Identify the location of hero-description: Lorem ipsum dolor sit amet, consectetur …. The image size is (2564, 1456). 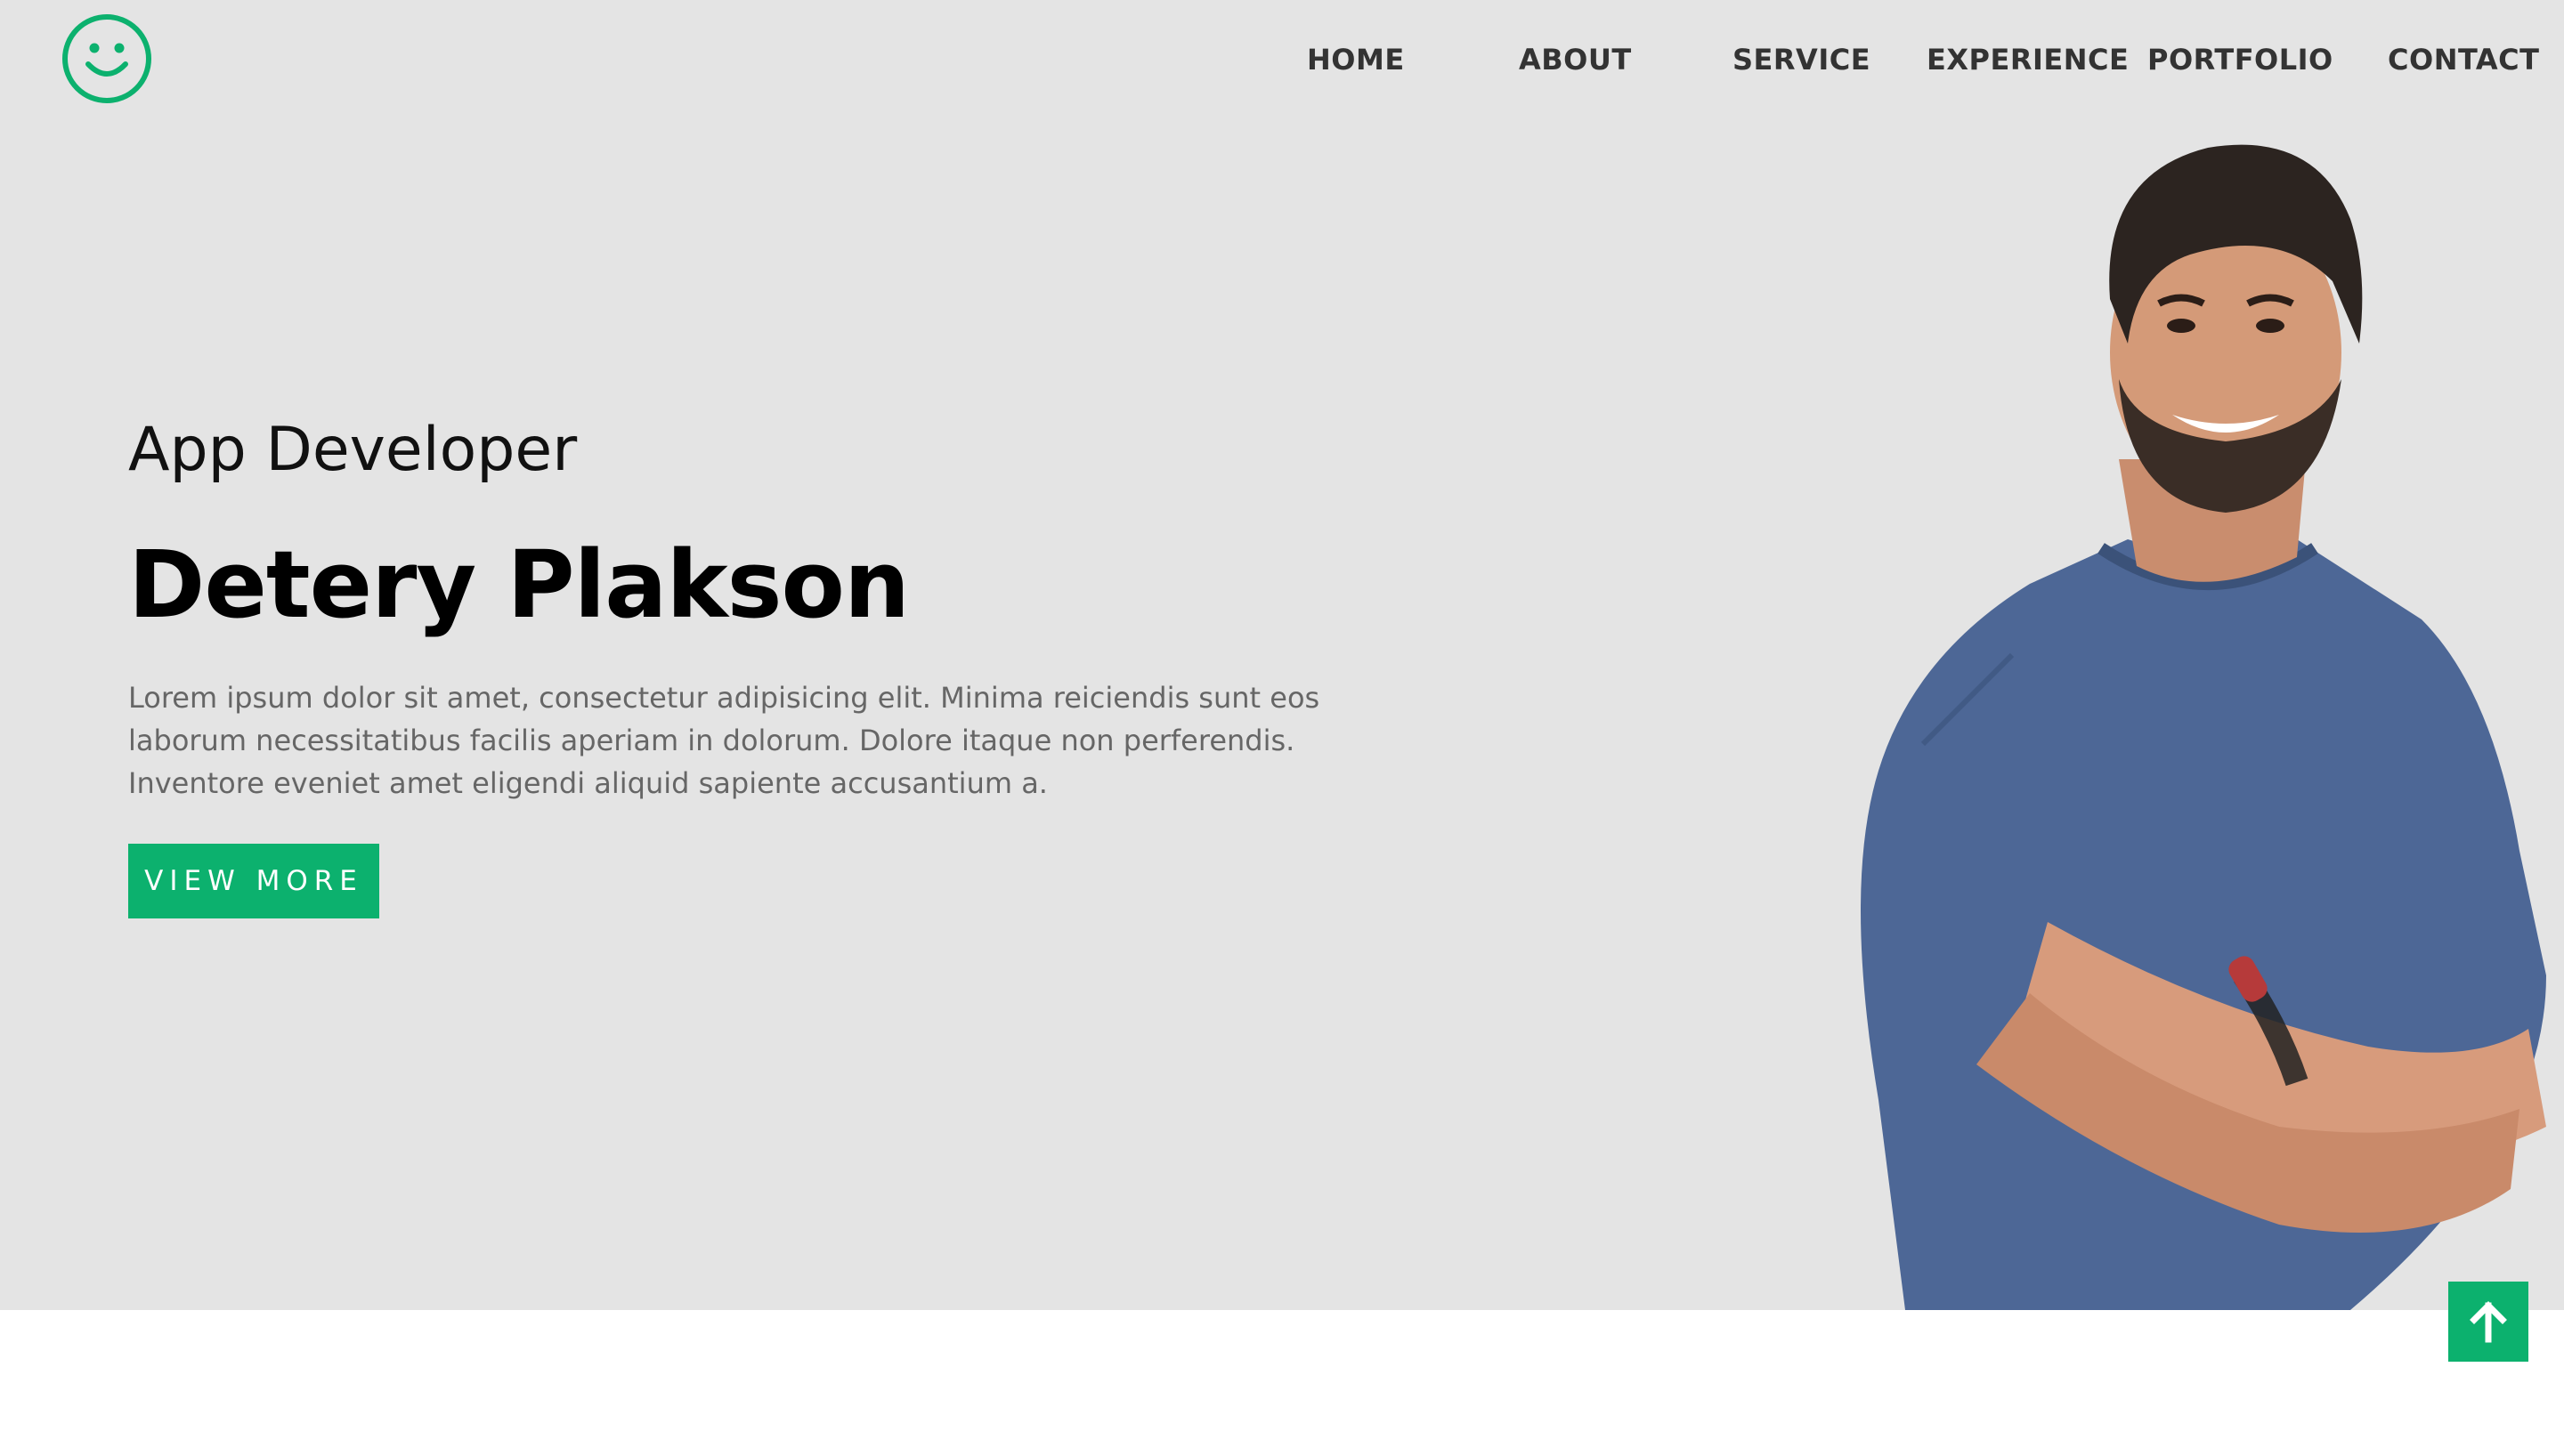
(724, 740).